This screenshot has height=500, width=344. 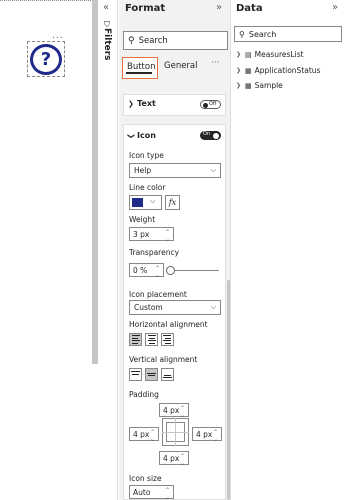 What do you see at coordinates (135, 374) in the screenshot?
I see `align-top-button` at bounding box center [135, 374].